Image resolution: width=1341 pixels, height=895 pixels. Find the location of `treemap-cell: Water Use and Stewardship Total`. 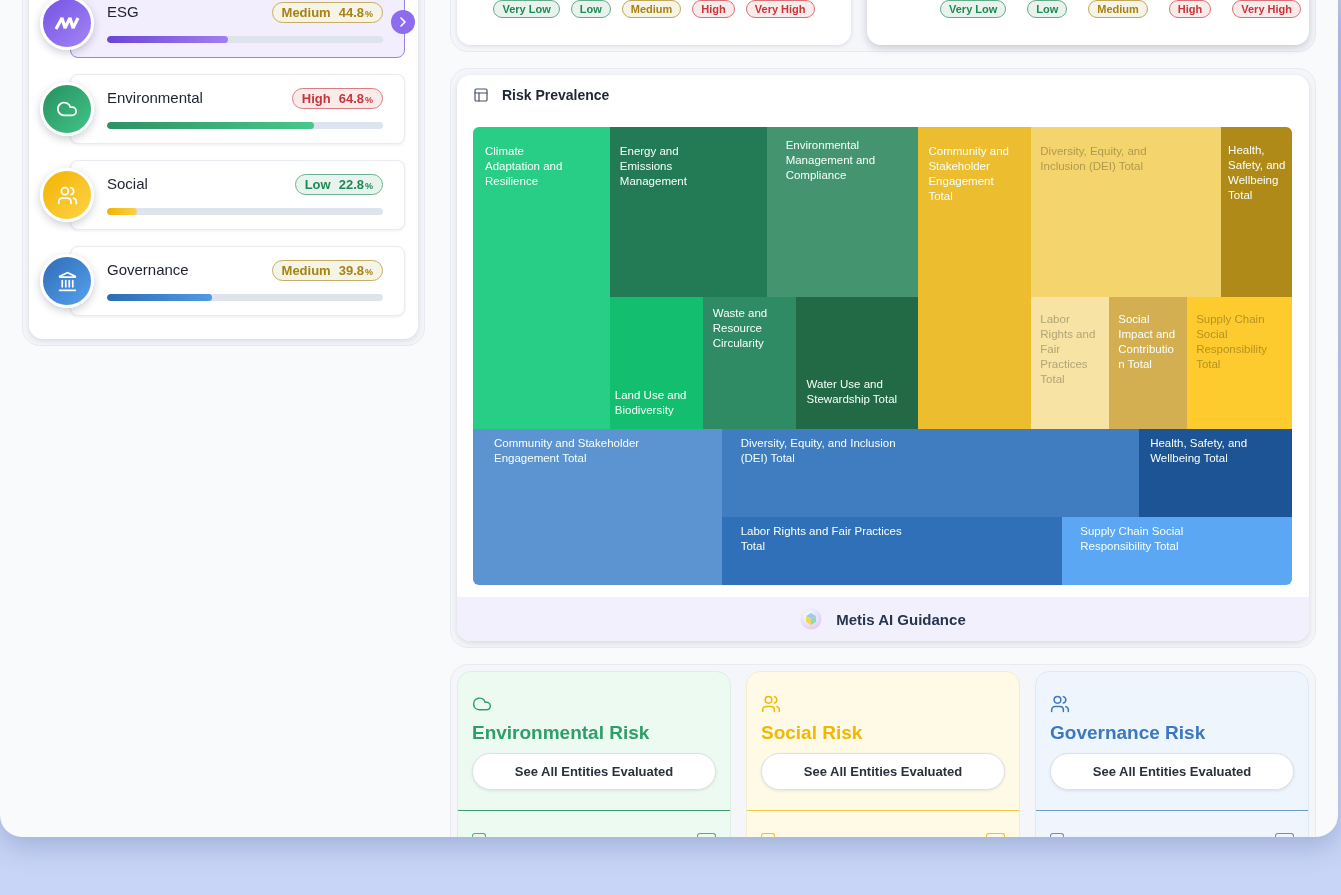

treemap-cell: Water Use and Stewardship Total is located at coordinates (857, 363).